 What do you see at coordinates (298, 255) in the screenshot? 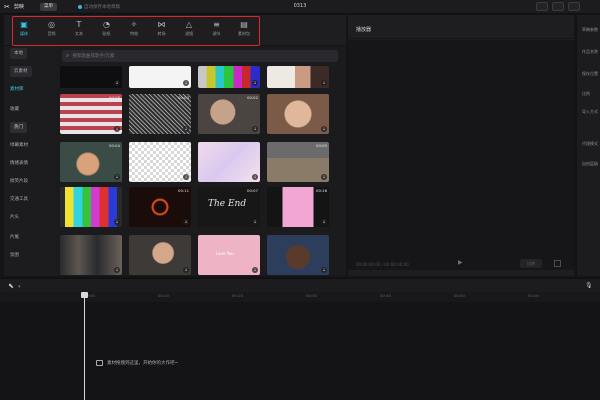
I see `media-tile-photo-portrait: ↓` at bounding box center [298, 255].